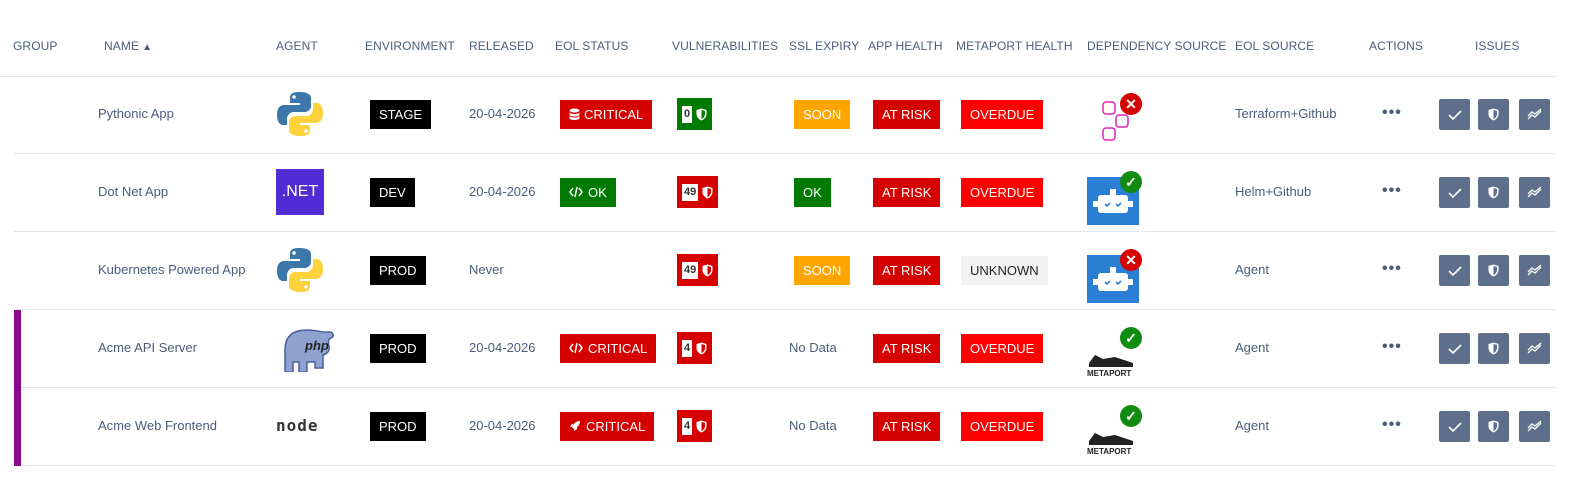 Image resolution: width=1590 pixels, height=483 pixels. Describe the element at coordinates (297, 46) in the screenshot. I see `column-agent: AGENT` at that location.